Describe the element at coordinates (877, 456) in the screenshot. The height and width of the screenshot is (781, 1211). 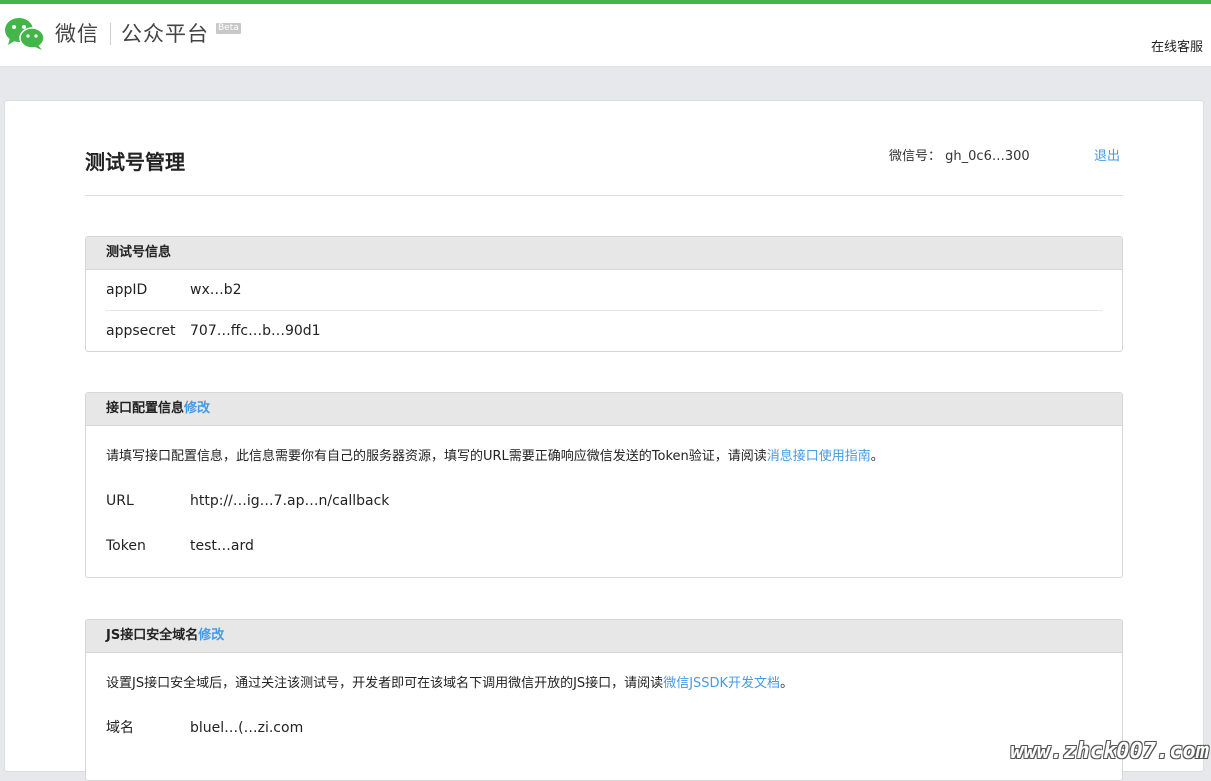
I see `interface-desc-end: 。` at that location.